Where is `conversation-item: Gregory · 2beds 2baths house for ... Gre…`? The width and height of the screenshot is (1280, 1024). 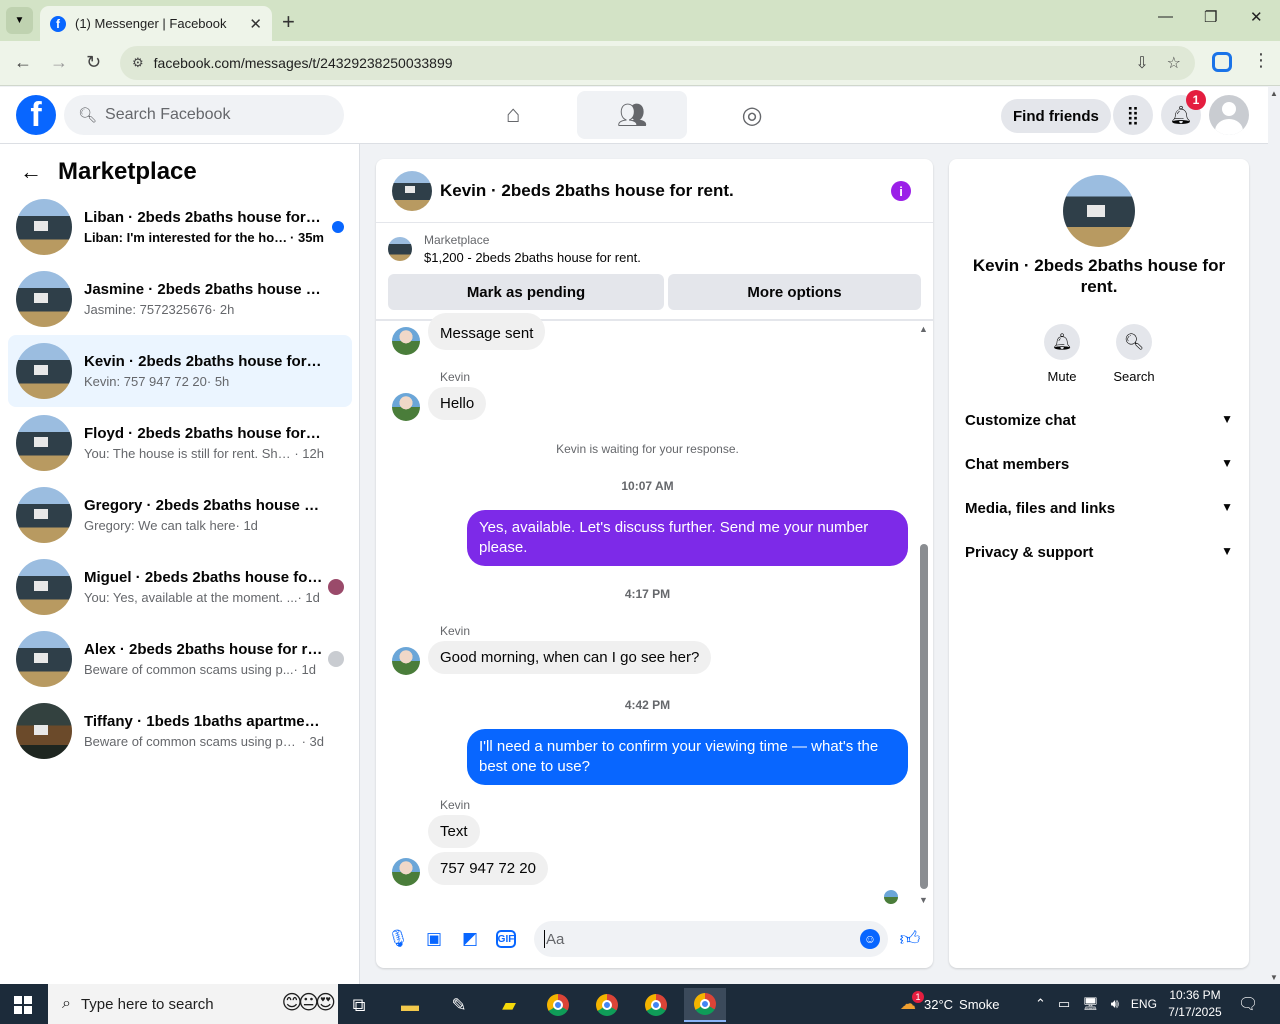
conversation-item: Gregory · 2beds 2baths house for ... Gre… is located at coordinates (180, 515).